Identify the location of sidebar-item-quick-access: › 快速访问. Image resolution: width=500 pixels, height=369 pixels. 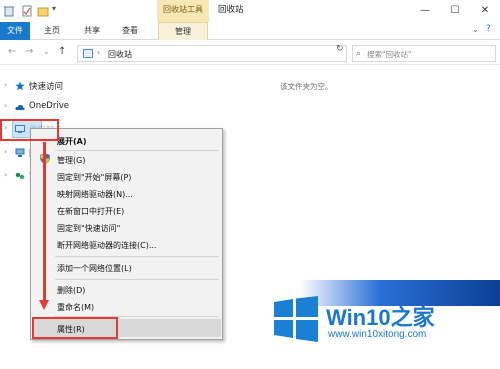
(55, 86).